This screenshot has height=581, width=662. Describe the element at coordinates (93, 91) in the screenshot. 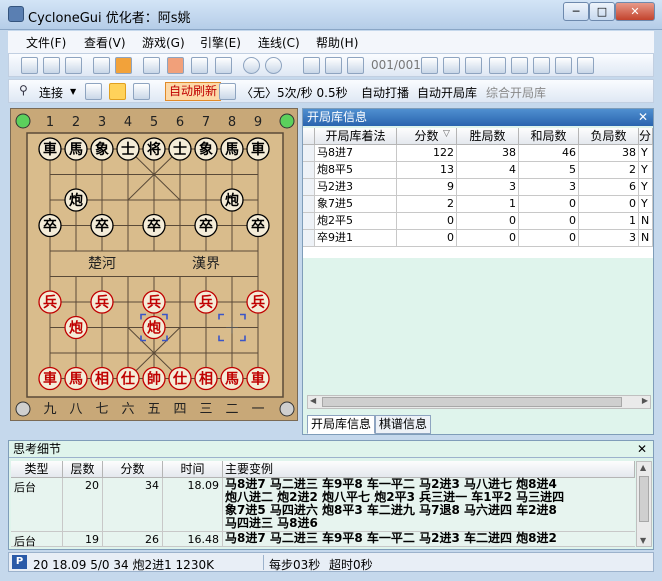

I see `link-icon` at that location.